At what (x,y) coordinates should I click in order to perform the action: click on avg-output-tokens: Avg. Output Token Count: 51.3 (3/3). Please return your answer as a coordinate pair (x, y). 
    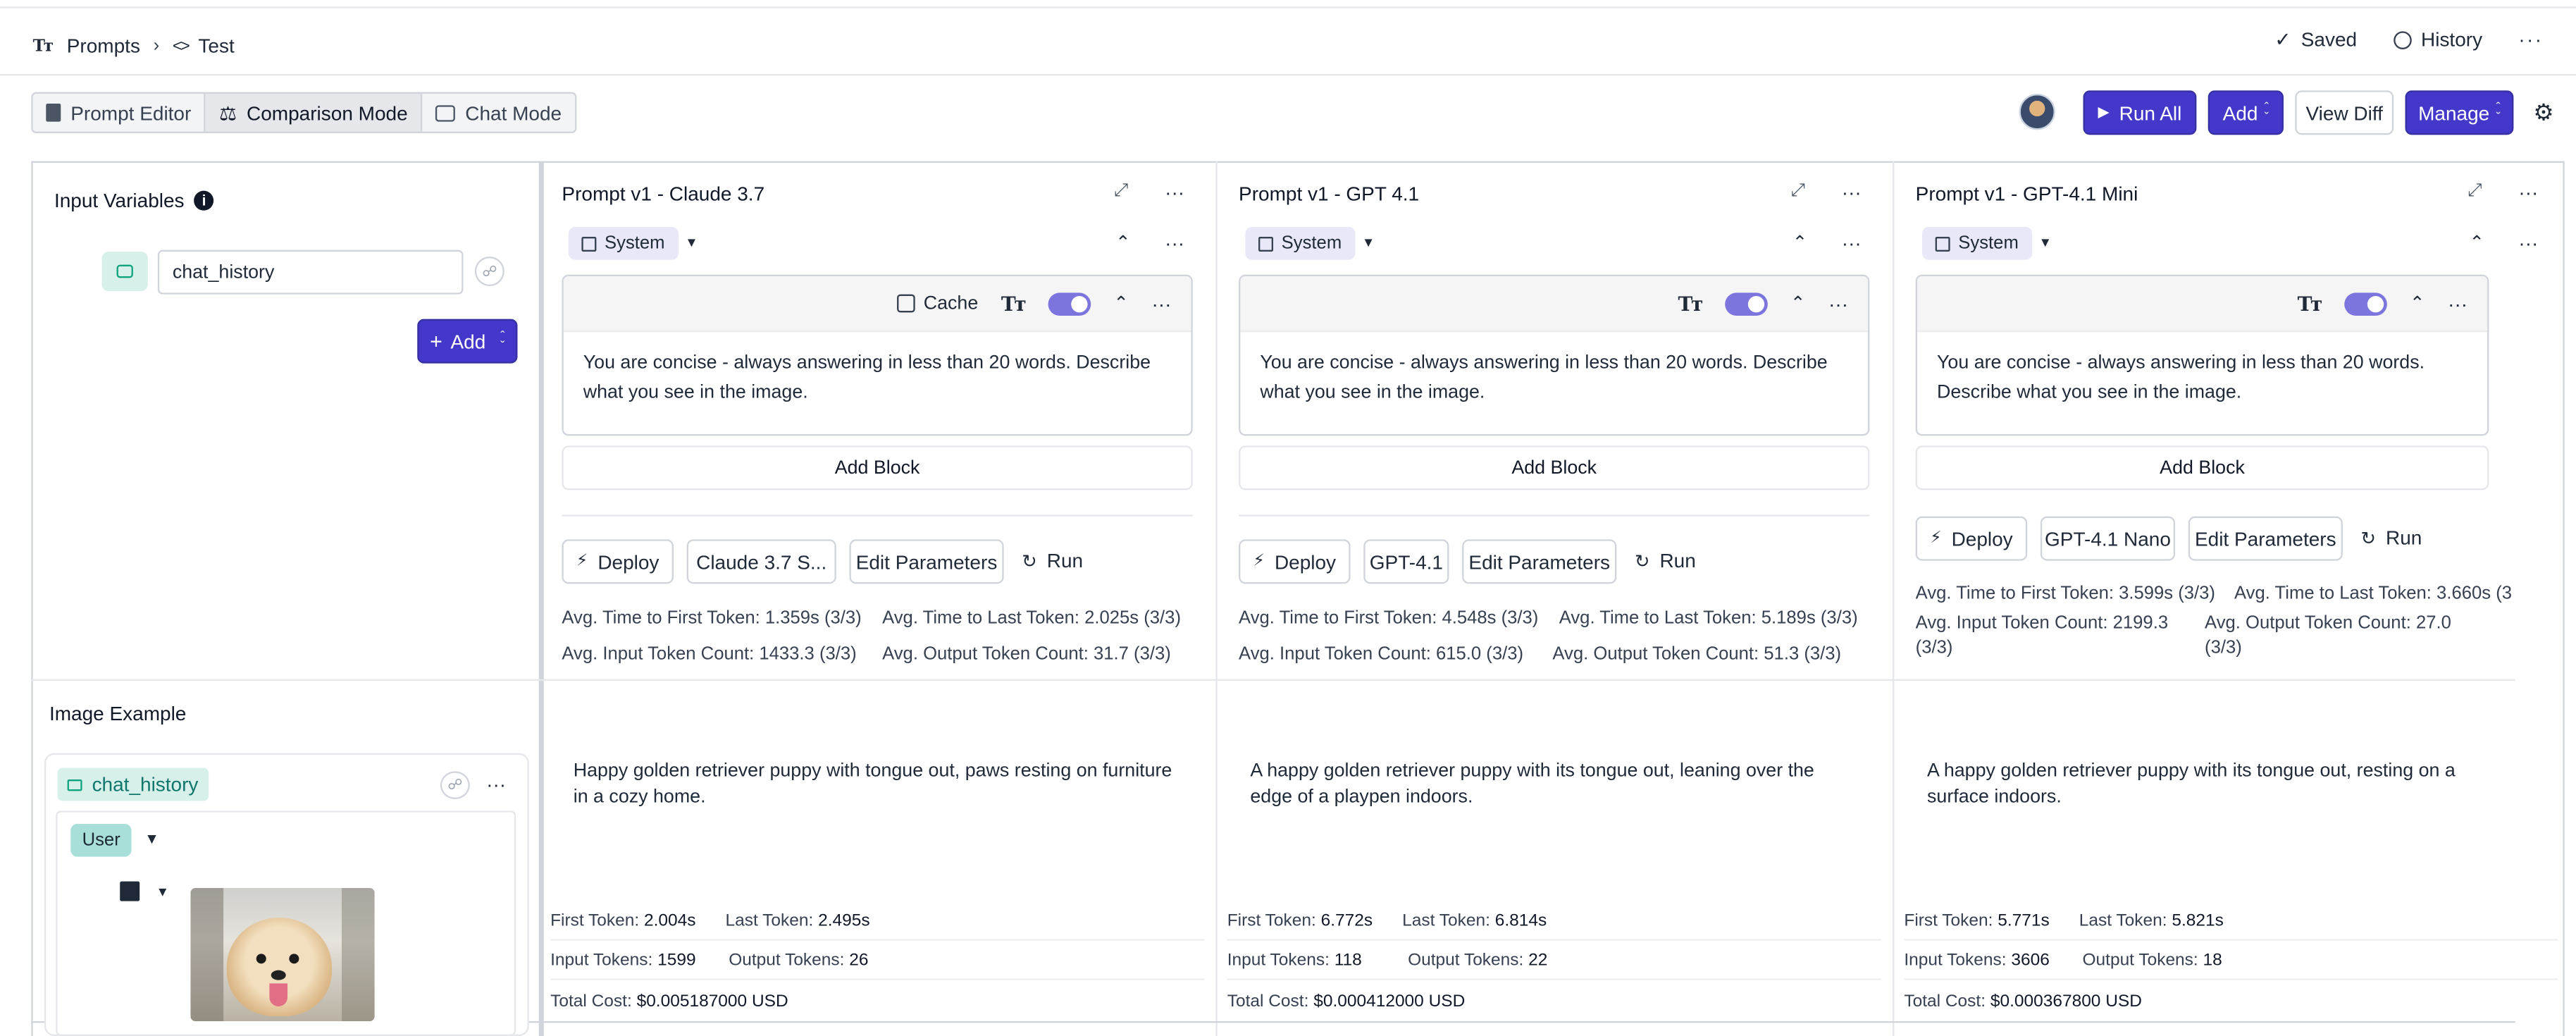
    Looking at the image, I should click on (1697, 654).